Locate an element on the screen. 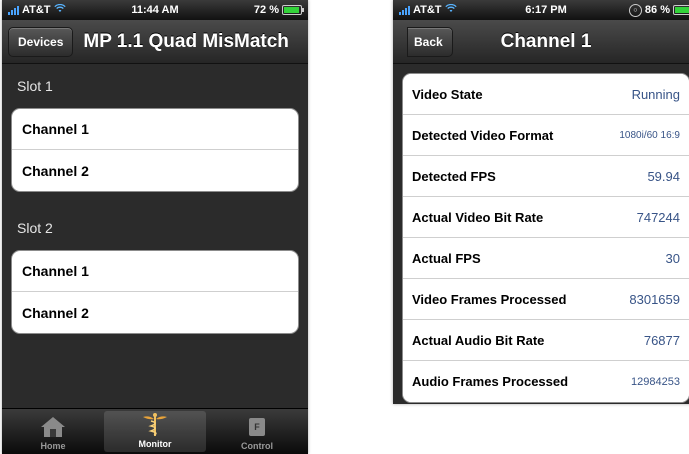 Image resolution: width=689 pixels, height=454 pixels. tab-monitor-label: Monitor is located at coordinates (155, 444).